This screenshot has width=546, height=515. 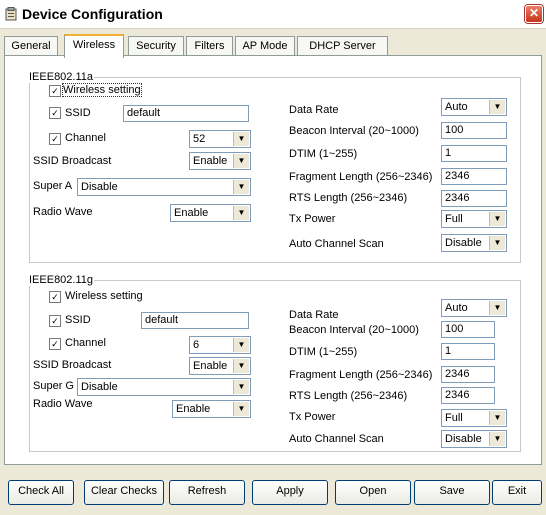 I want to click on a-ssid-broadcast-select: Enable ▼, so click(x=220, y=161).